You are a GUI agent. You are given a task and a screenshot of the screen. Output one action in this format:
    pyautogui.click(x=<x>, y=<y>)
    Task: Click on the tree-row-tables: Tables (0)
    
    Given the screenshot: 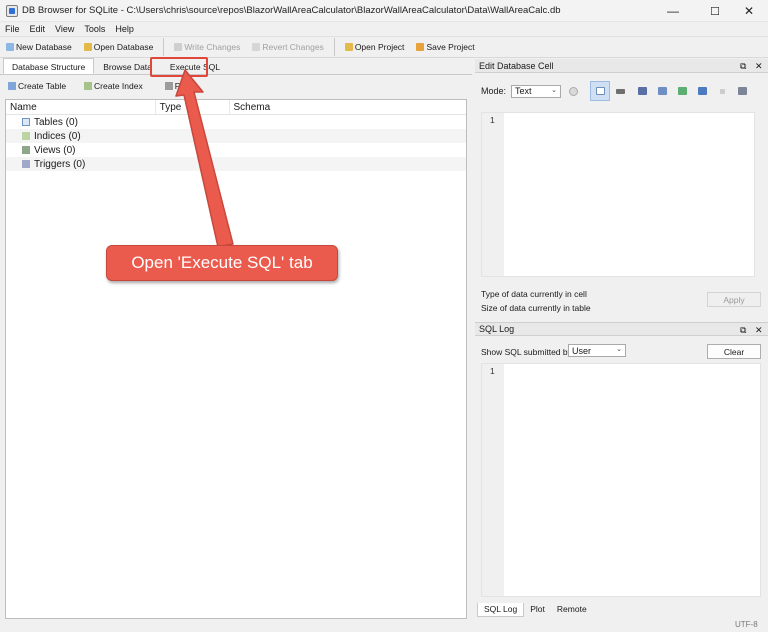 What is the action you would take?
    pyautogui.click(x=236, y=122)
    